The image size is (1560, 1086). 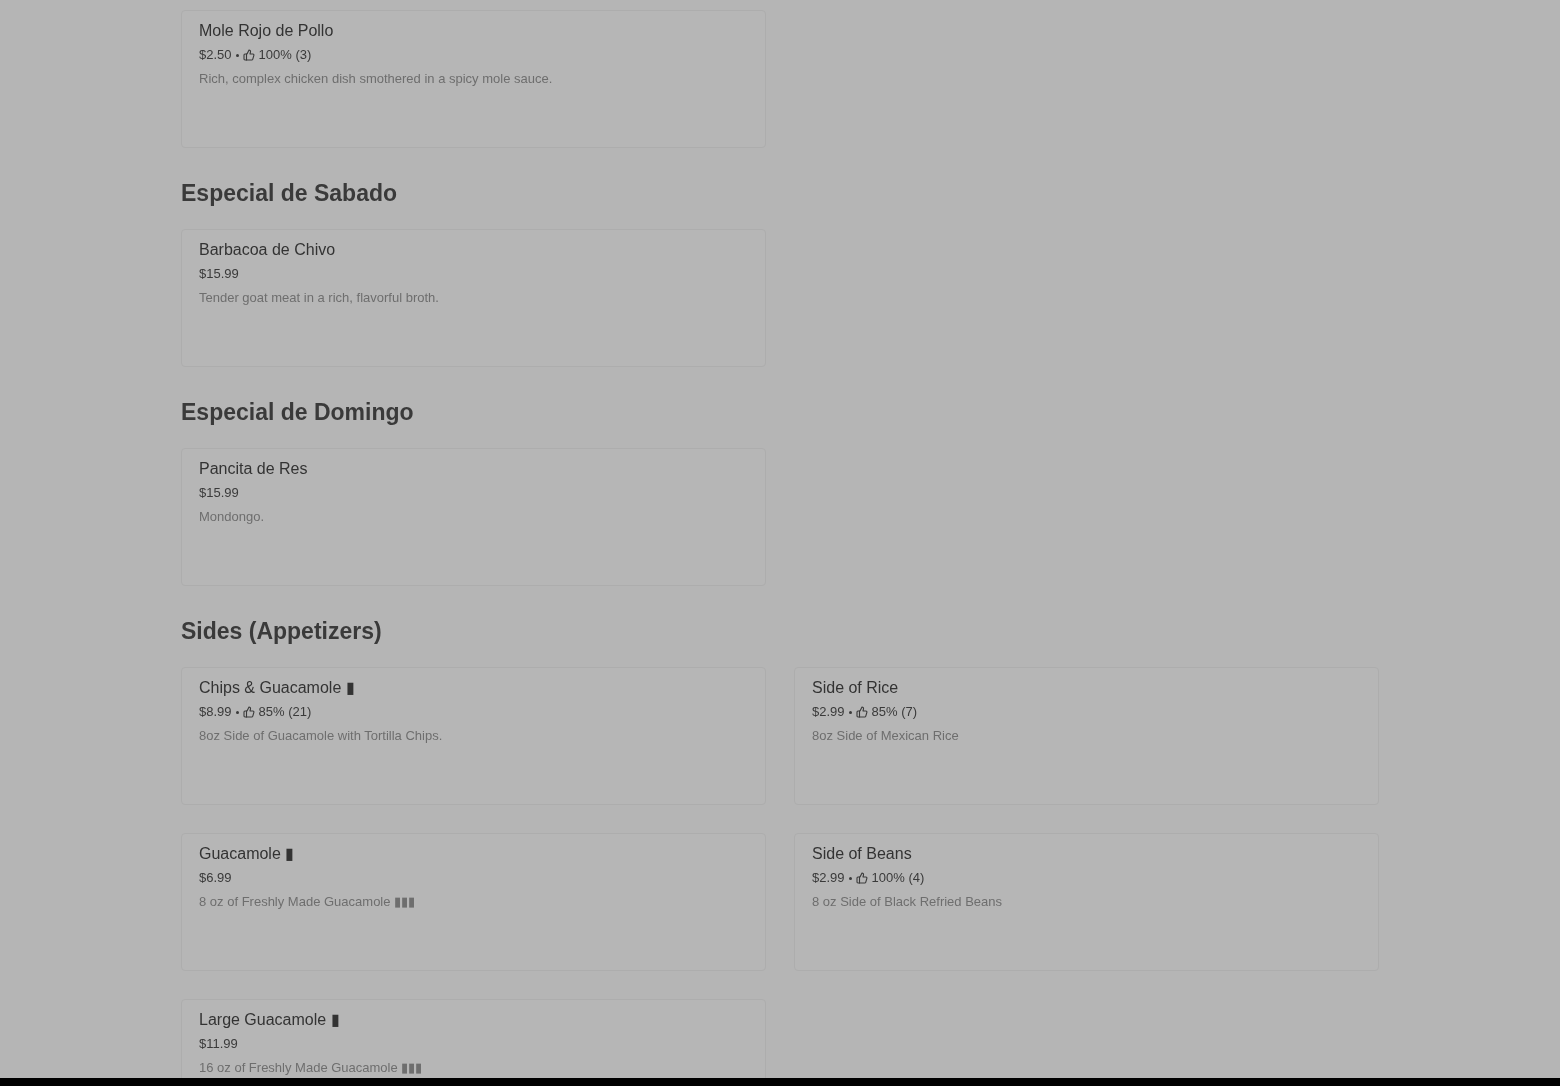 I want to click on menu-item-card: Guacamole ▮ $6.99 8 oz of Freshly Made Guacamole ▮▮▮, so click(x=473, y=902).